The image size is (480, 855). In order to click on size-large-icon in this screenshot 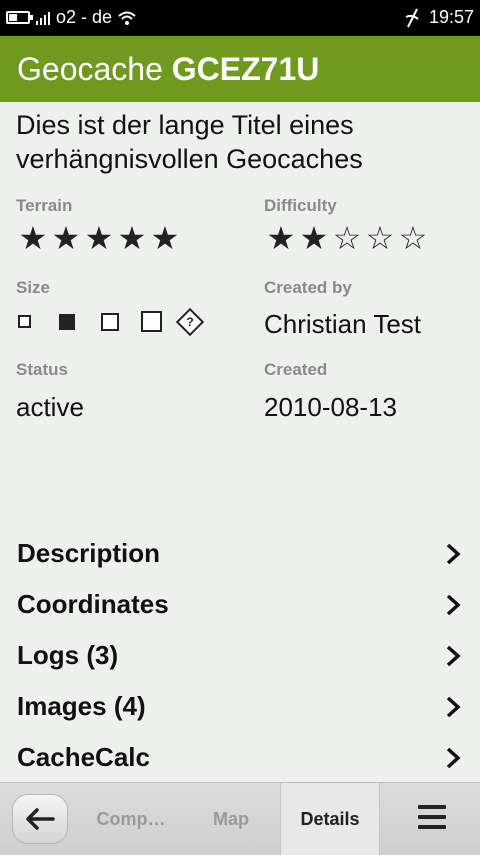, I will do `click(151, 321)`.